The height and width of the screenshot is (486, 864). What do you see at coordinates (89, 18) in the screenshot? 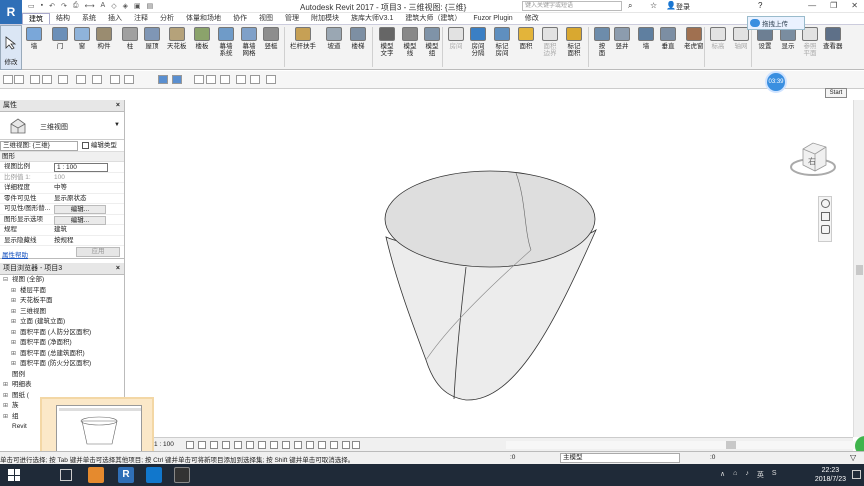
I see `tab-2: 系统` at bounding box center [89, 18].